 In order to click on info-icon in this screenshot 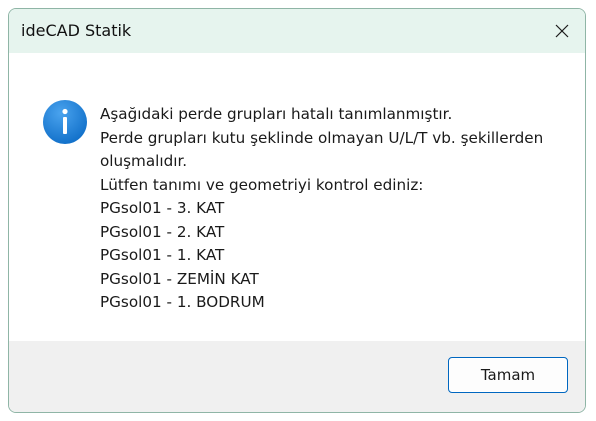, I will do `click(65, 122)`.